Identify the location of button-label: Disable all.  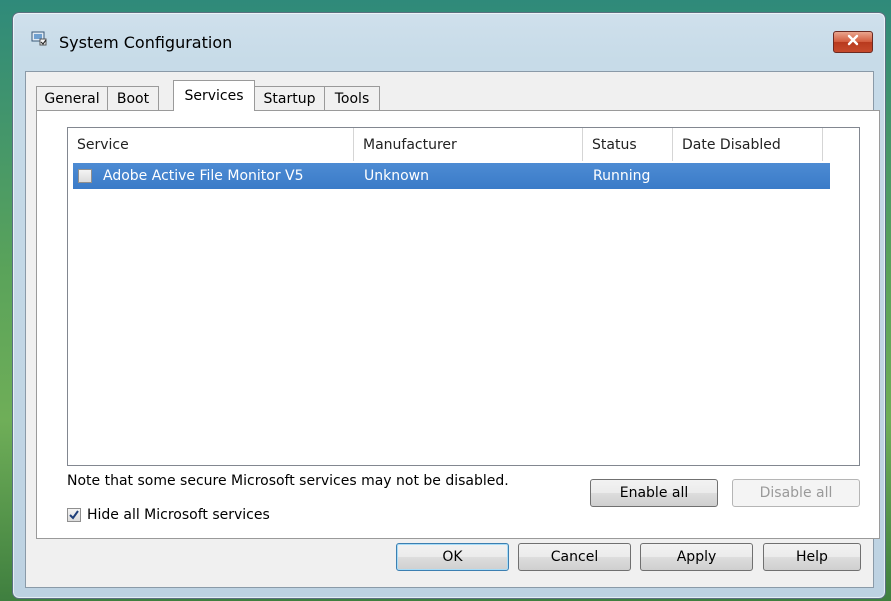
(796, 493).